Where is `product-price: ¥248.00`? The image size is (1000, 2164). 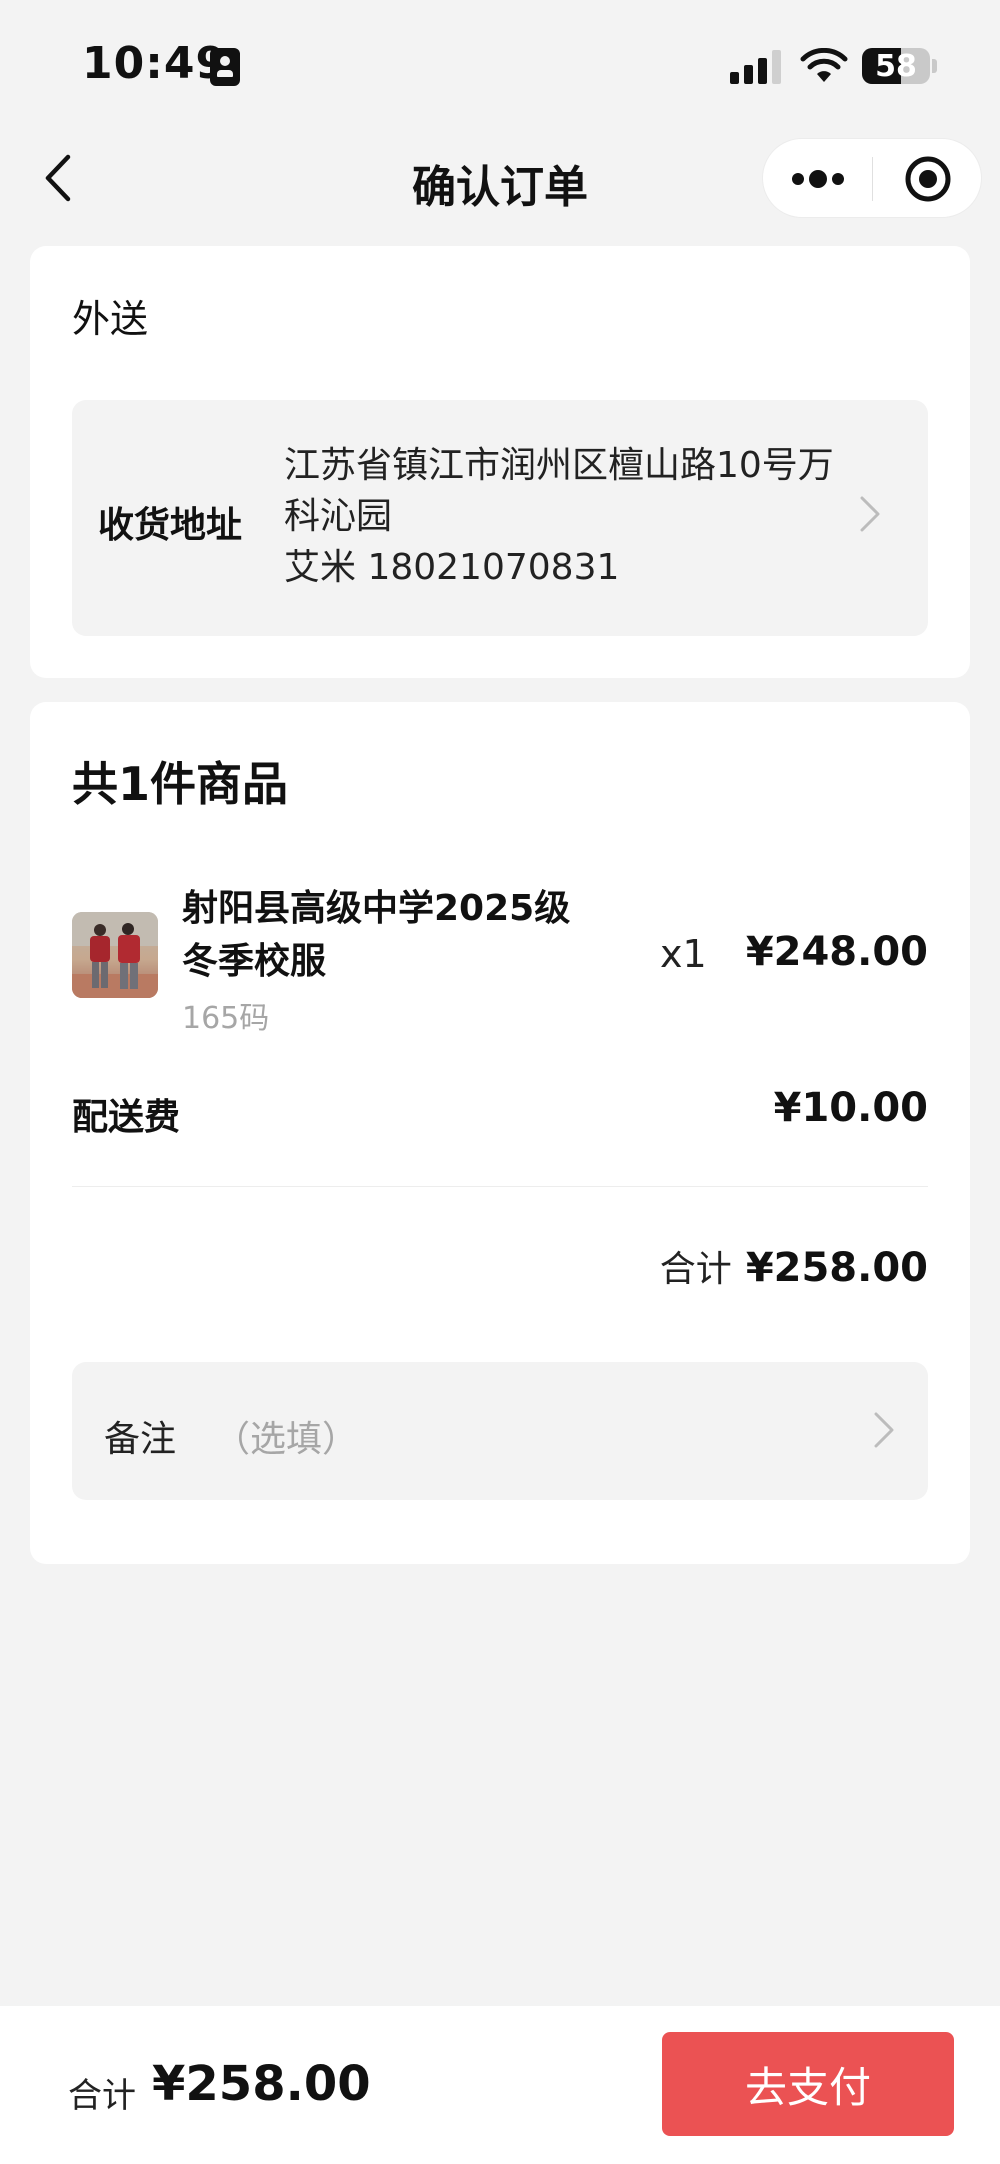 product-price: ¥248.00 is located at coordinates (836, 952).